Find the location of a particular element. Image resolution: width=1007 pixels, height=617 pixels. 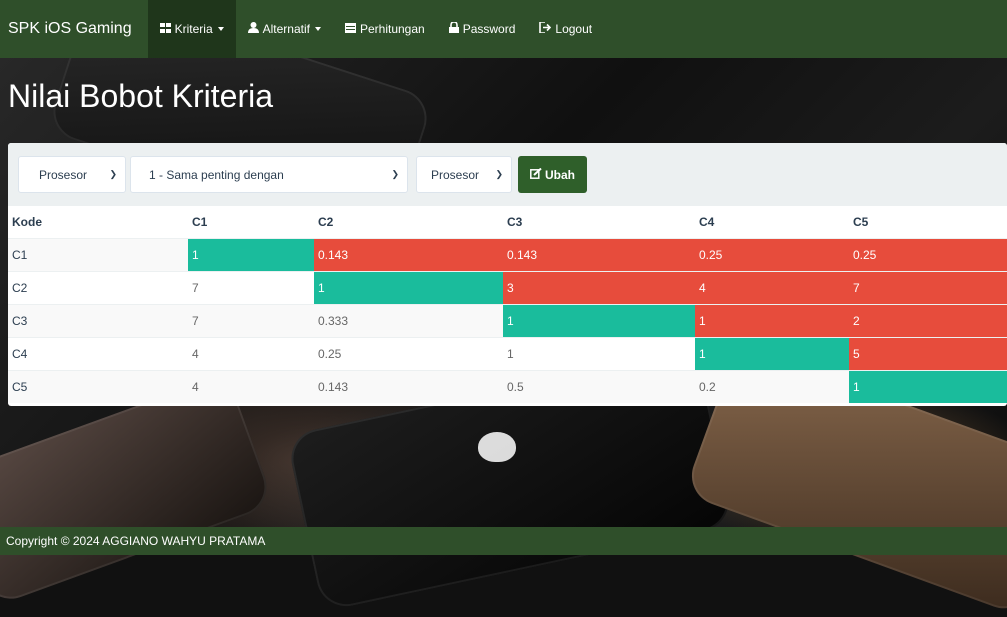

ubah-label: Ubah is located at coordinates (560, 174).